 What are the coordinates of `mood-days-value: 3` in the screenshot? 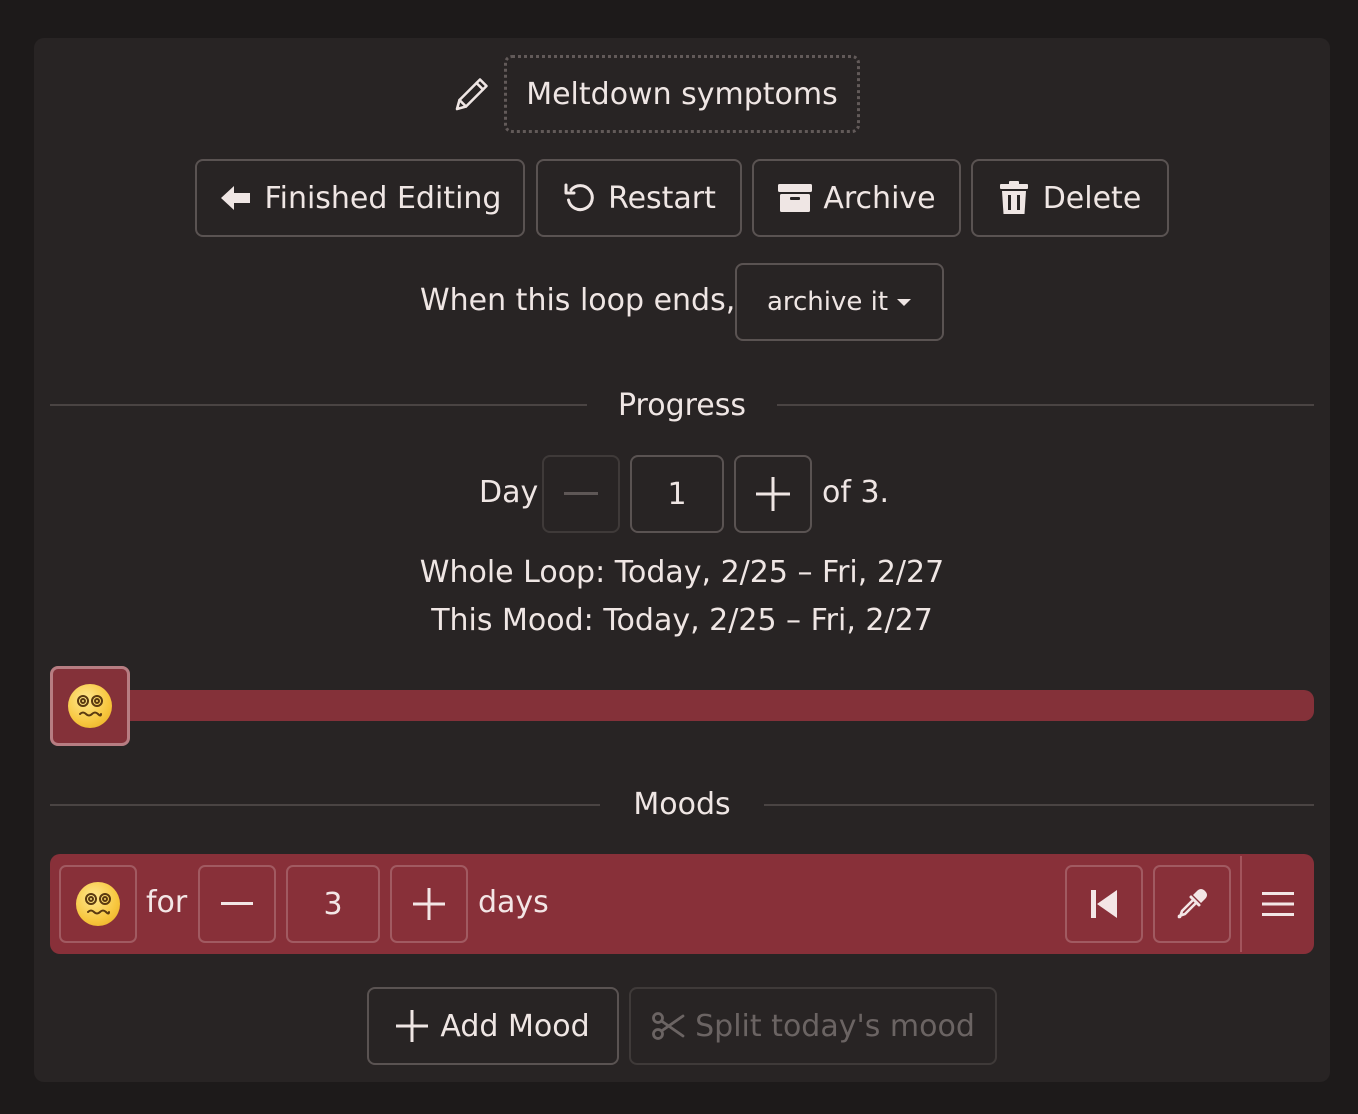 It's located at (333, 904).